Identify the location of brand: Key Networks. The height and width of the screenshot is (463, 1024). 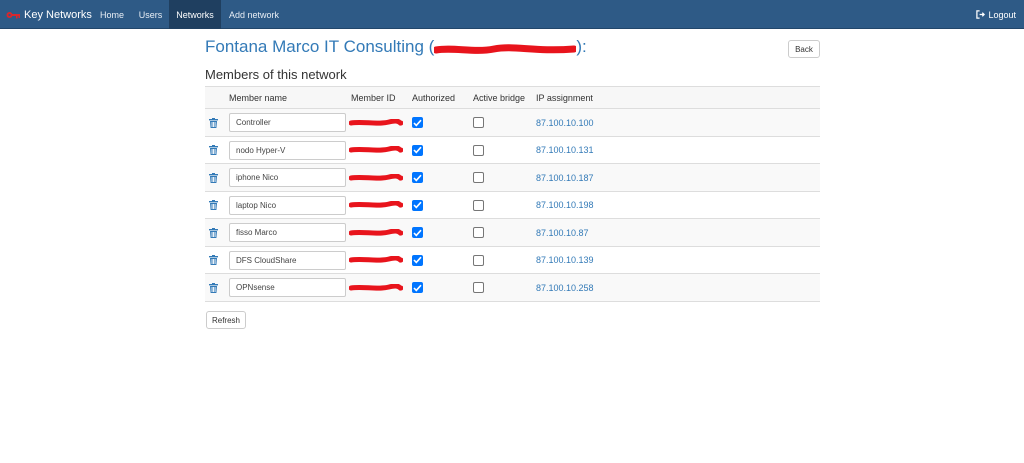
(49, 14).